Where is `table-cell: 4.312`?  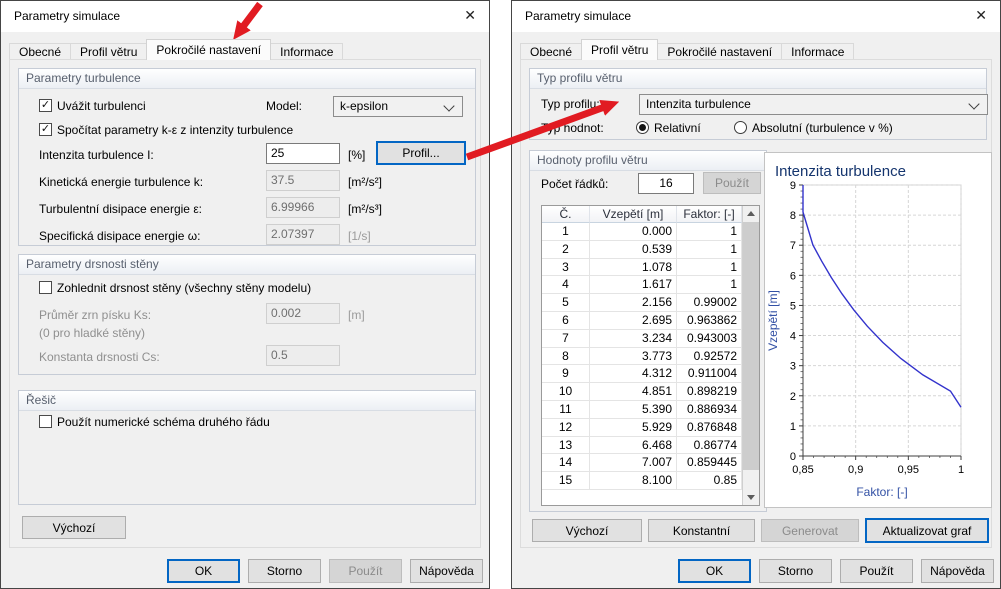
table-cell: 4.312 is located at coordinates (633, 374).